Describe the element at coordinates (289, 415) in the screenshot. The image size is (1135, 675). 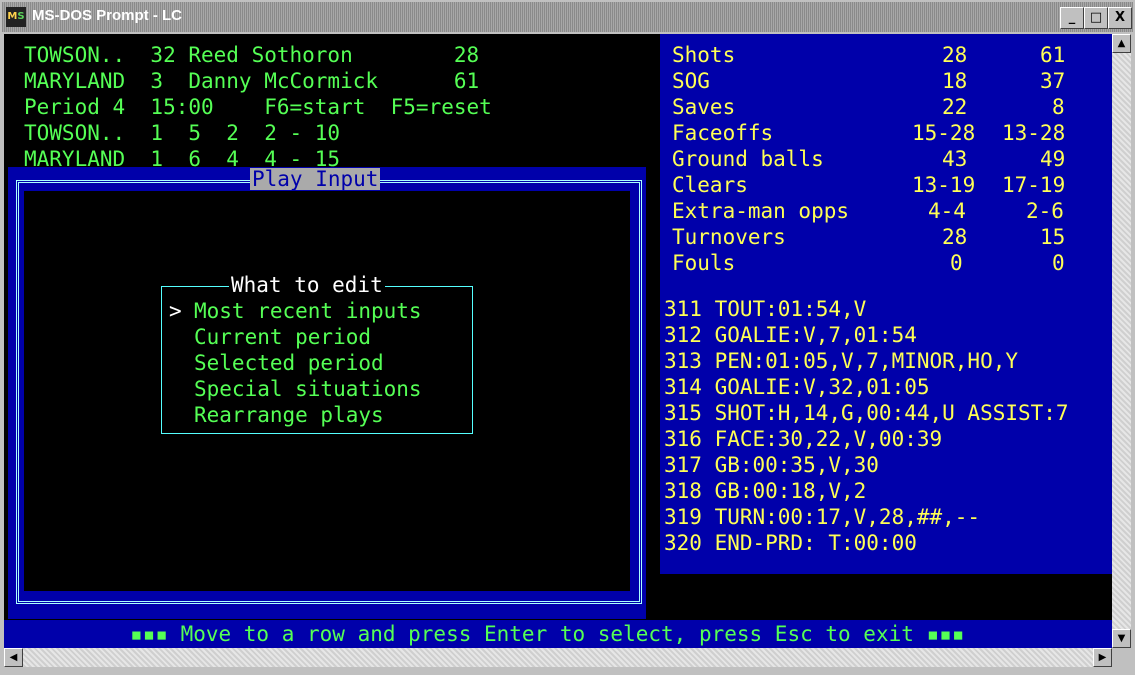
I see `menu-item-rearrange-plays: Rearrange plays` at that location.